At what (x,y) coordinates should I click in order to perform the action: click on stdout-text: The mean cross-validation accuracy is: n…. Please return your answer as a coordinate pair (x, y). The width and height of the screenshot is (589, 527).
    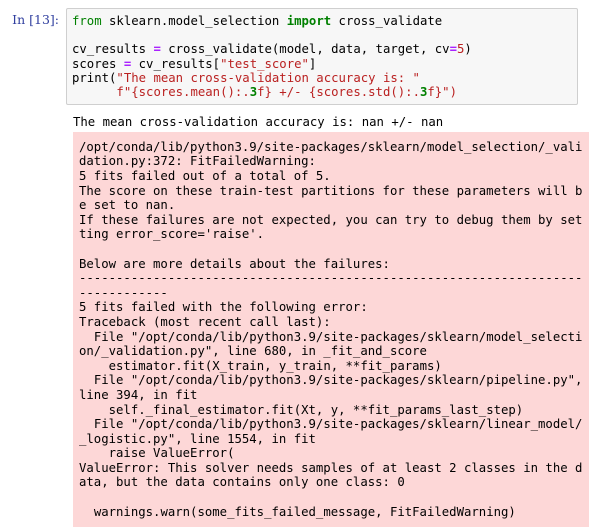
    Looking at the image, I should click on (258, 122).